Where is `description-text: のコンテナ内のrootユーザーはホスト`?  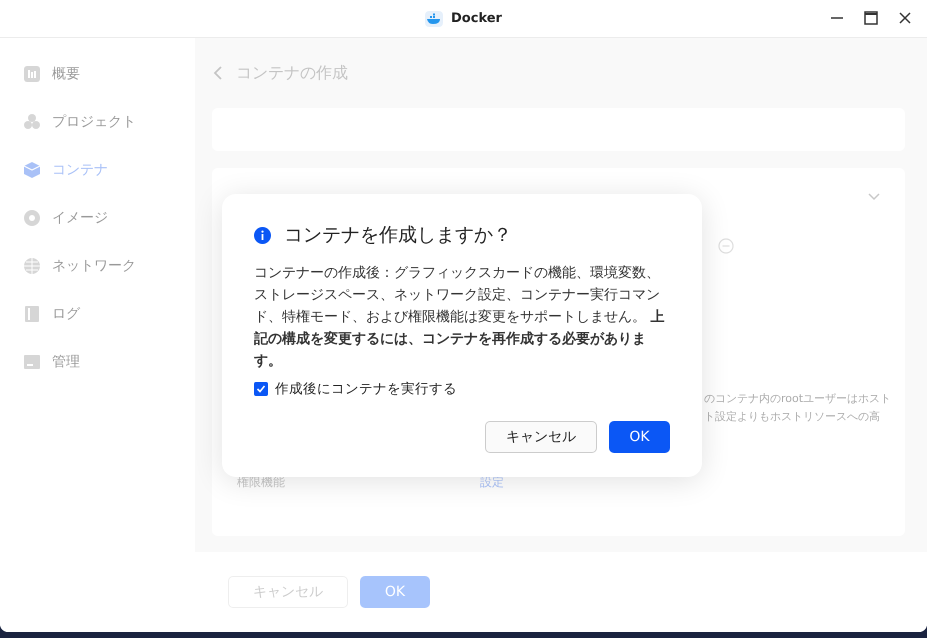 description-text: のコンテナ内のrootユーザーはホスト is located at coordinates (798, 399).